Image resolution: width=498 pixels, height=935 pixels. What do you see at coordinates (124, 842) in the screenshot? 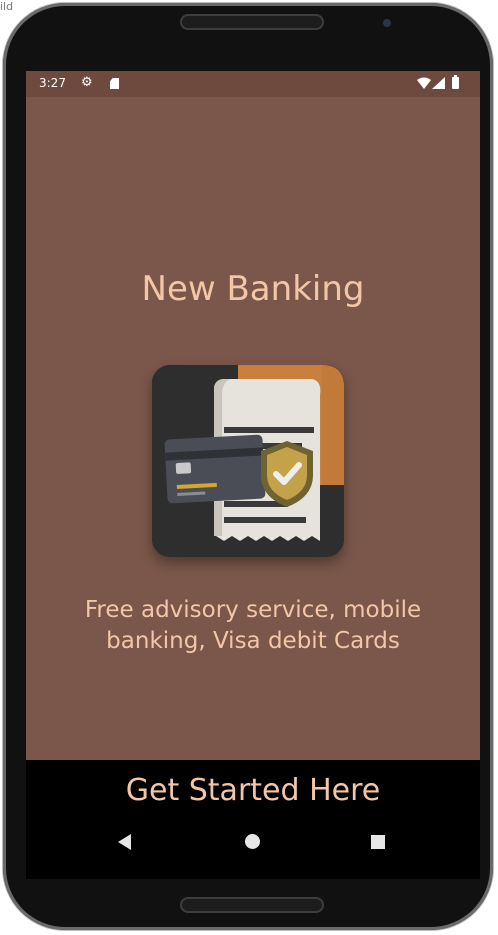
I see `back-icon` at bounding box center [124, 842].